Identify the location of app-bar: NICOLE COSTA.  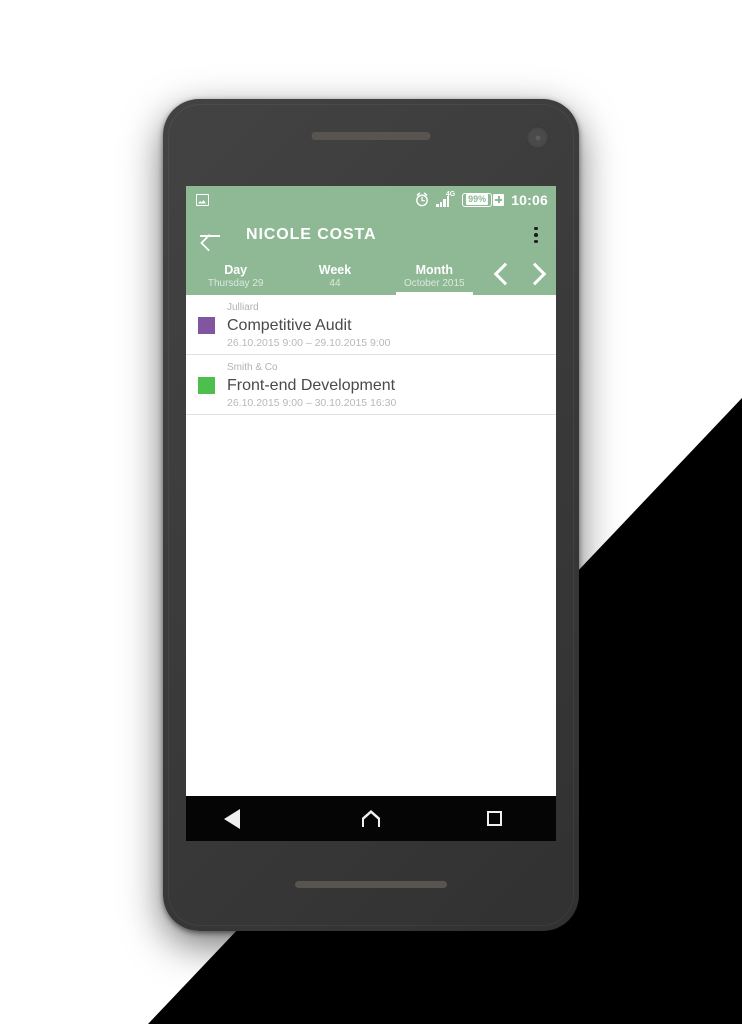
(371, 235).